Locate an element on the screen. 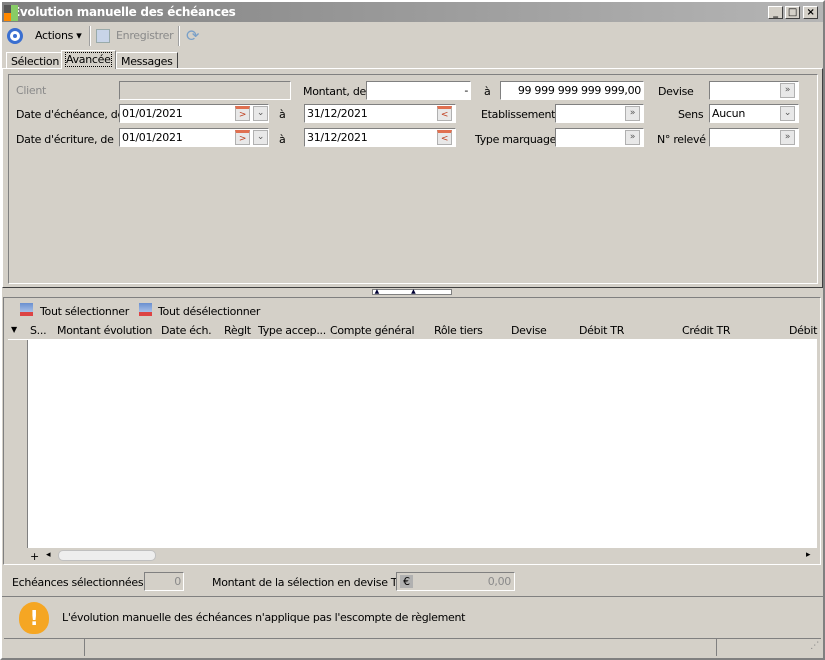 The image size is (825, 660). tab-label: Avancée is located at coordinates (88, 59).